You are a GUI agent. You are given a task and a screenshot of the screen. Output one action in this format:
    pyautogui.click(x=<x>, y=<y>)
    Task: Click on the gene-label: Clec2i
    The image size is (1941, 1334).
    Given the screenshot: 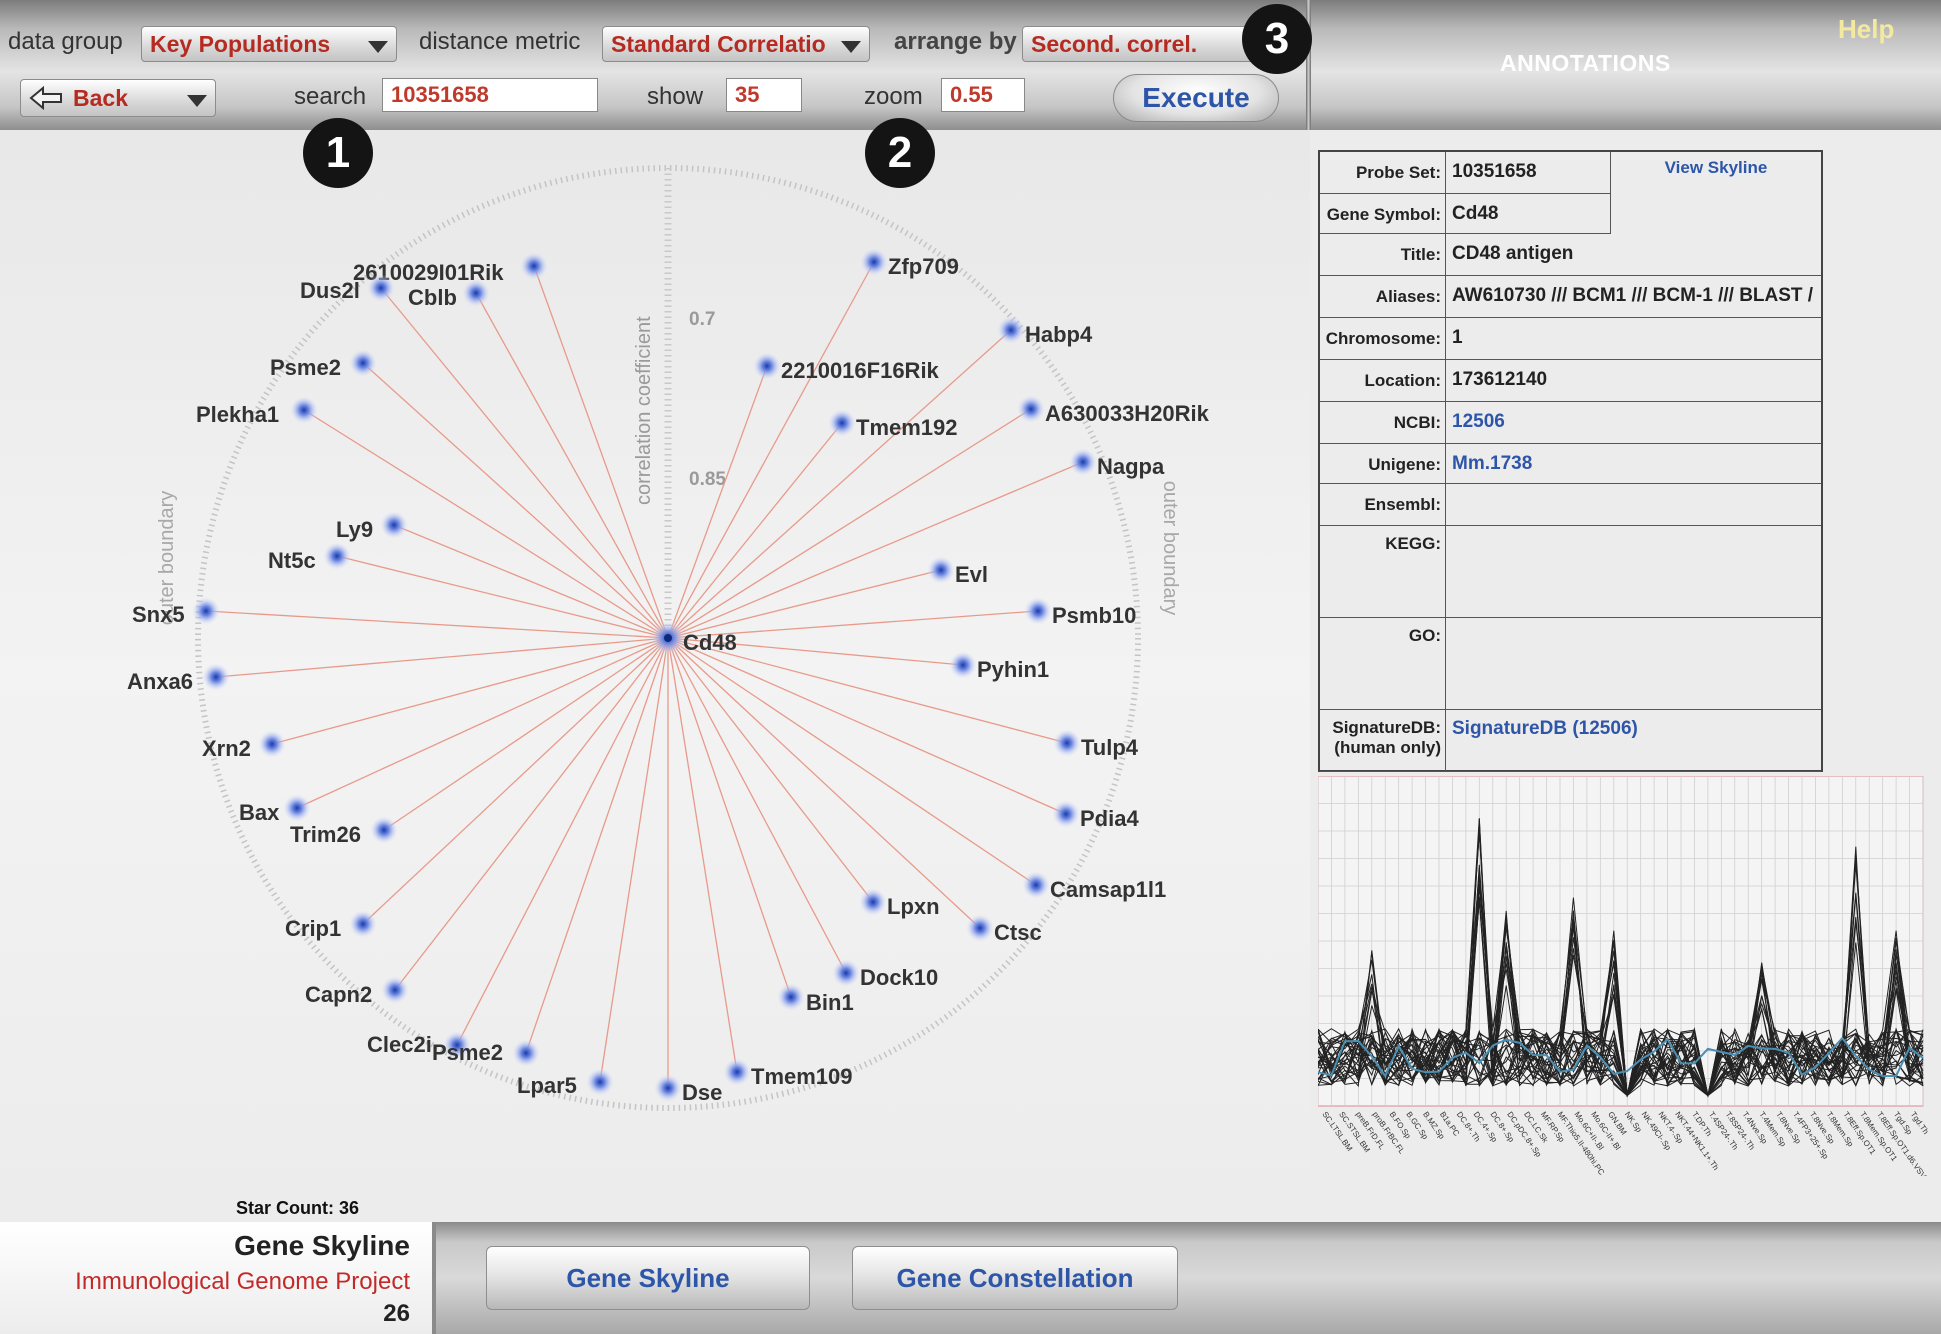 What is the action you would take?
    pyautogui.click(x=399, y=1044)
    